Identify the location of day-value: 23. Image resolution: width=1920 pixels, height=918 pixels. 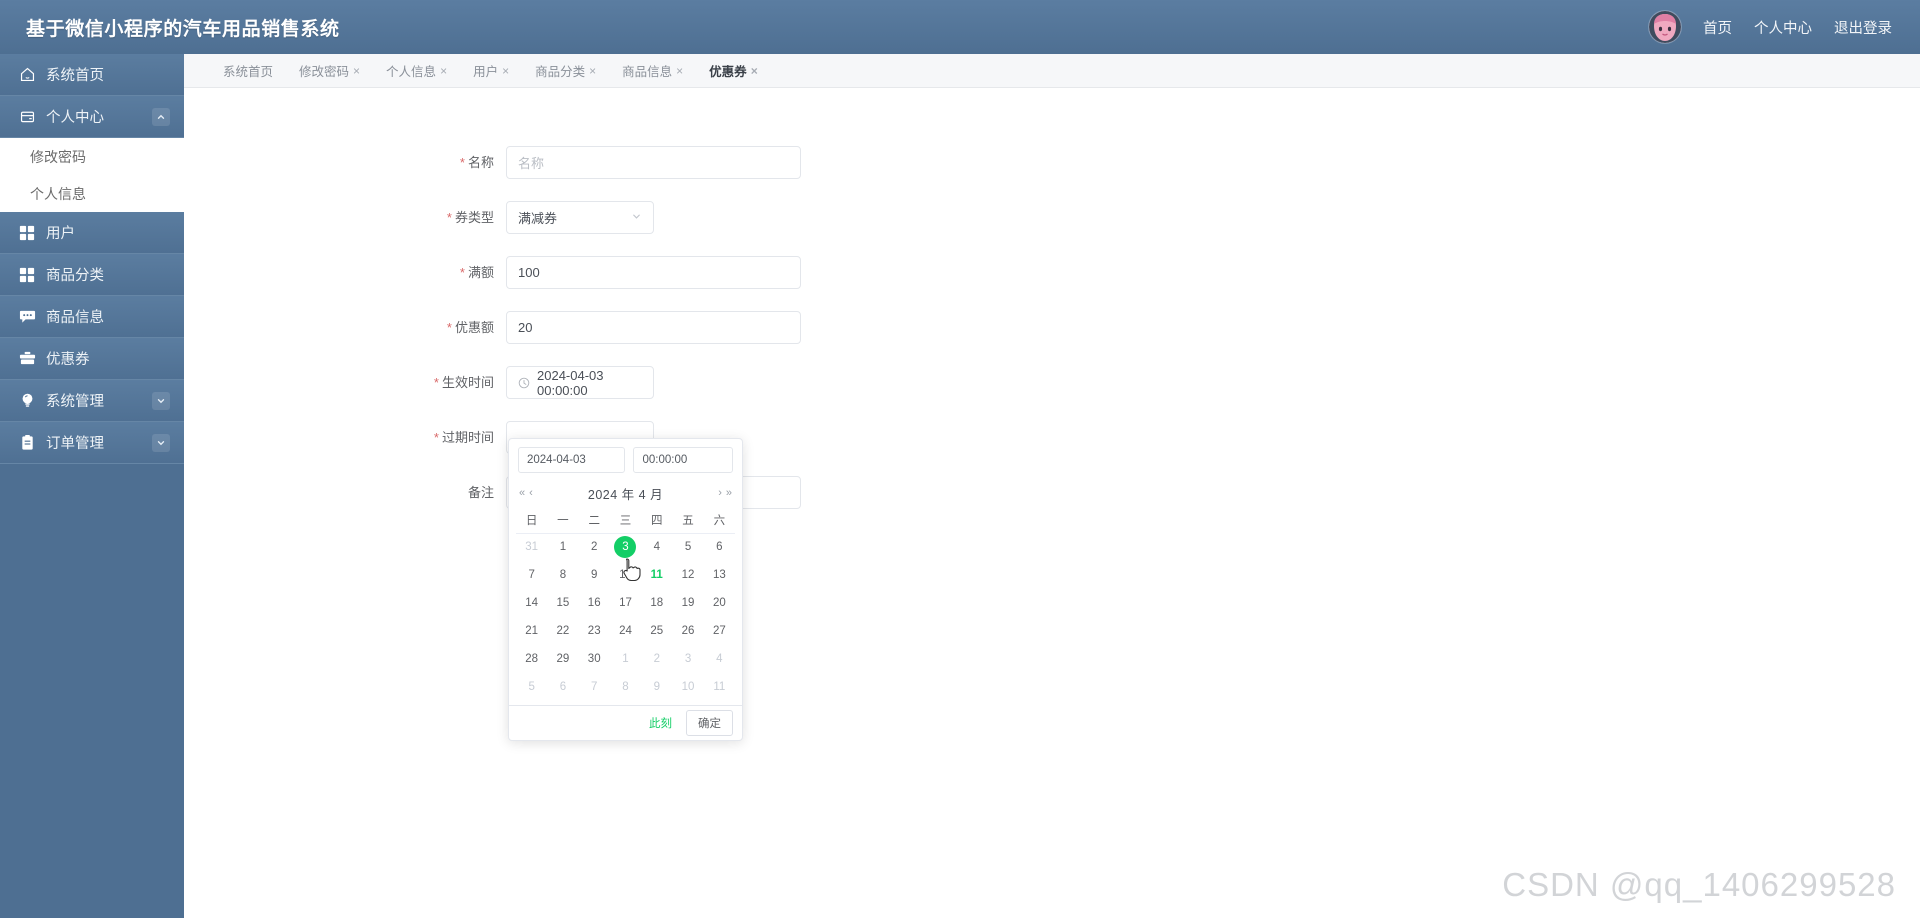
(594, 631).